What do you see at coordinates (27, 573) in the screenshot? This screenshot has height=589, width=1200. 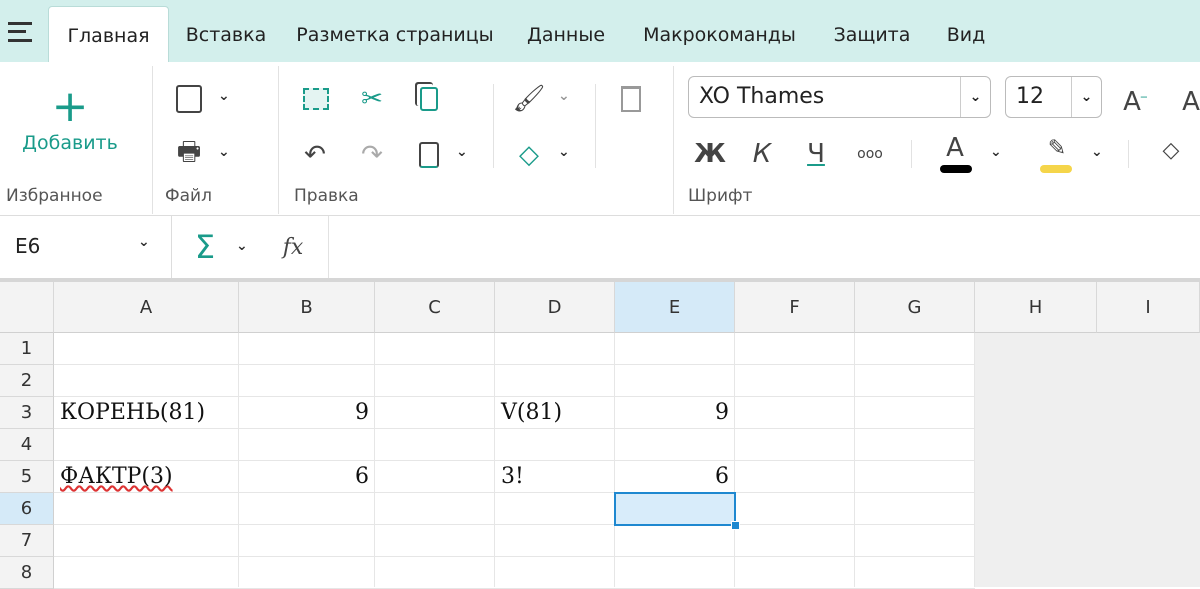 I see `row-header-8: 8` at bounding box center [27, 573].